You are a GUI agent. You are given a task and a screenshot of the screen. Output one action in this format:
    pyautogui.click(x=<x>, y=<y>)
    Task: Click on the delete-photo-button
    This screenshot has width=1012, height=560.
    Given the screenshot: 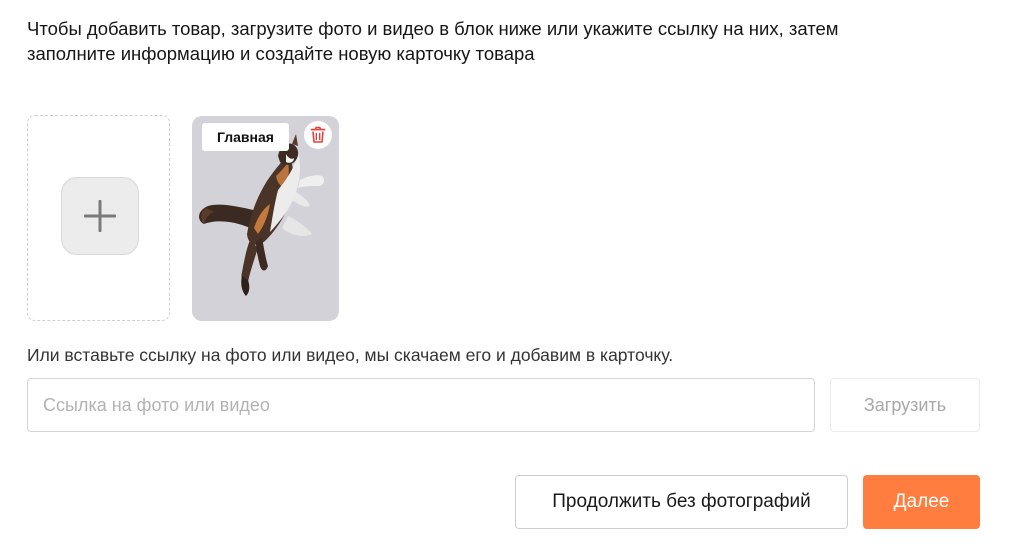 What is the action you would take?
    pyautogui.click(x=318, y=135)
    